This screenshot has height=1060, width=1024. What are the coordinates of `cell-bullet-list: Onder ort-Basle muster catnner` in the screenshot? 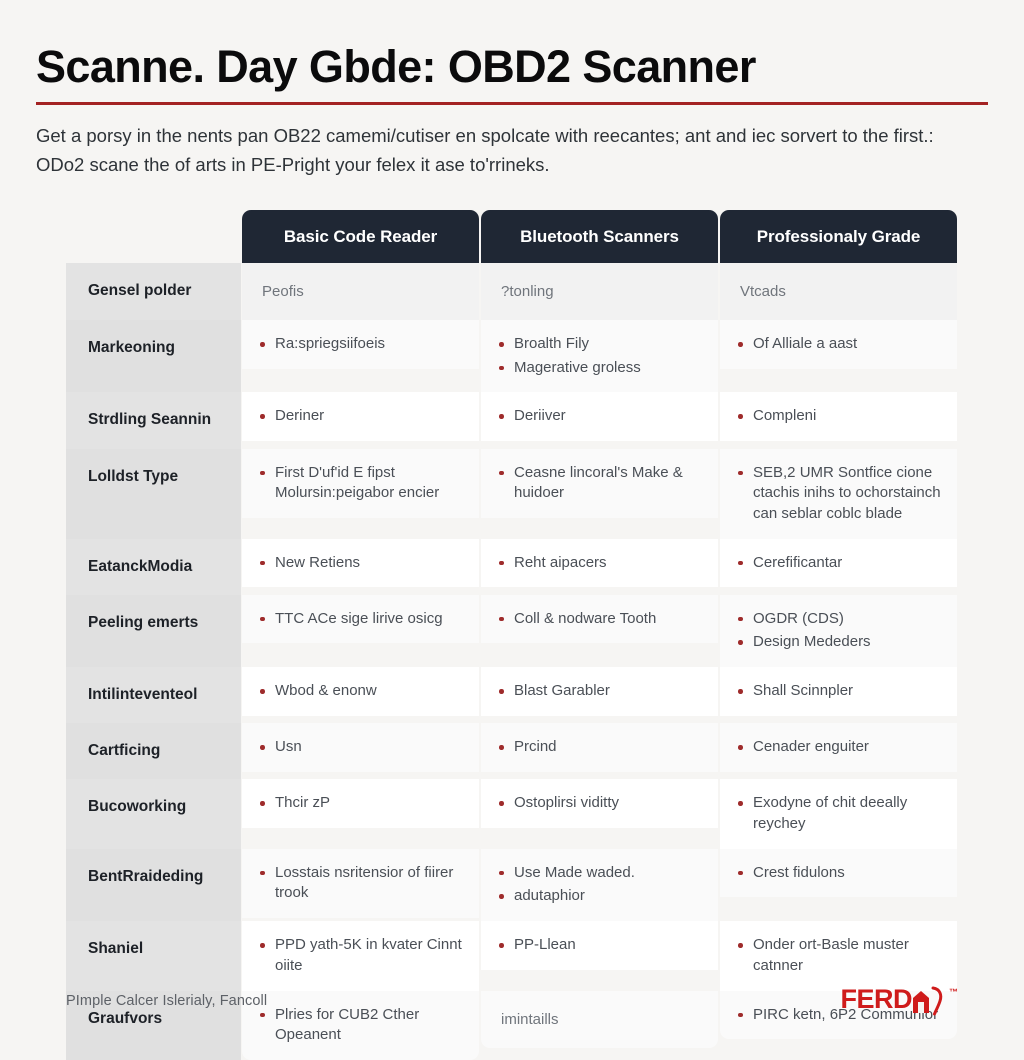 It's located at (838, 955).